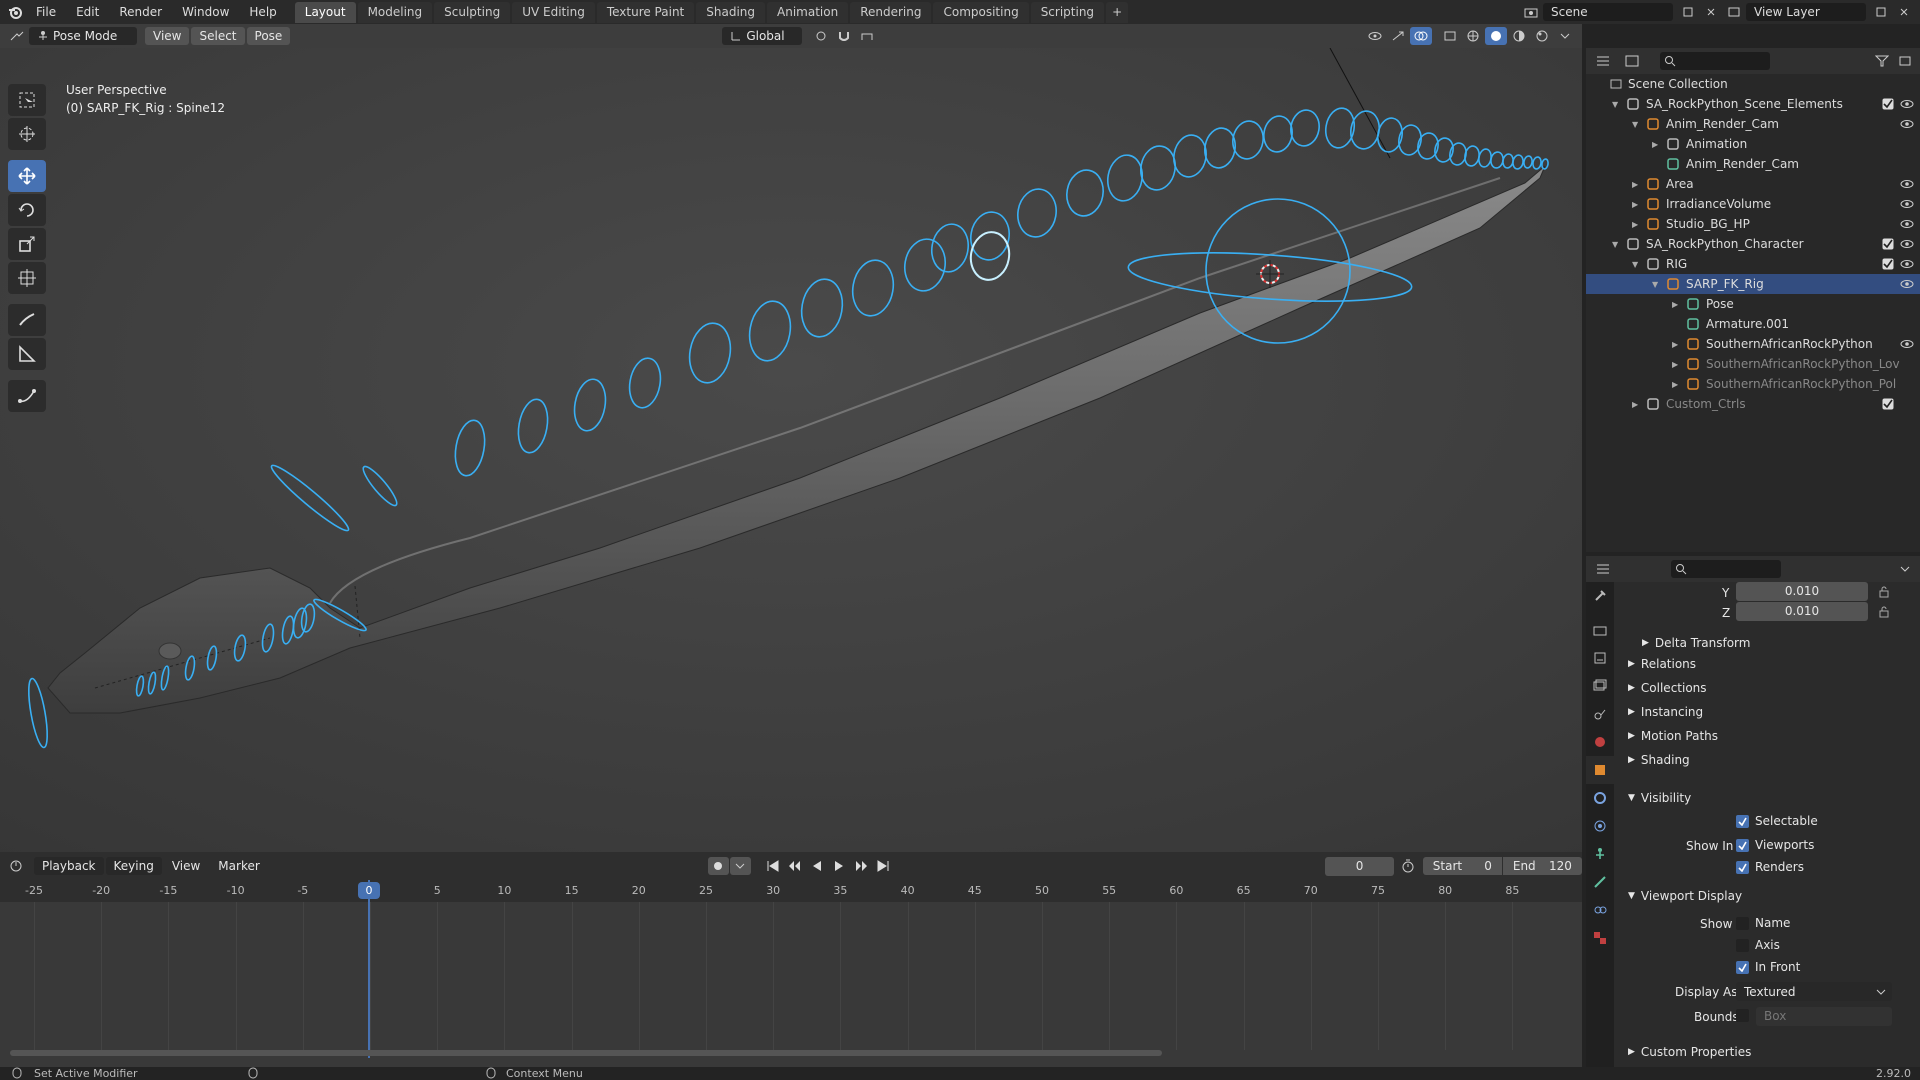 The image size is (1920, 1080). What do you see at coordinates (205, 12) in the screenshot?
I see `menu-window: Window` at bounding box center [205, 12].